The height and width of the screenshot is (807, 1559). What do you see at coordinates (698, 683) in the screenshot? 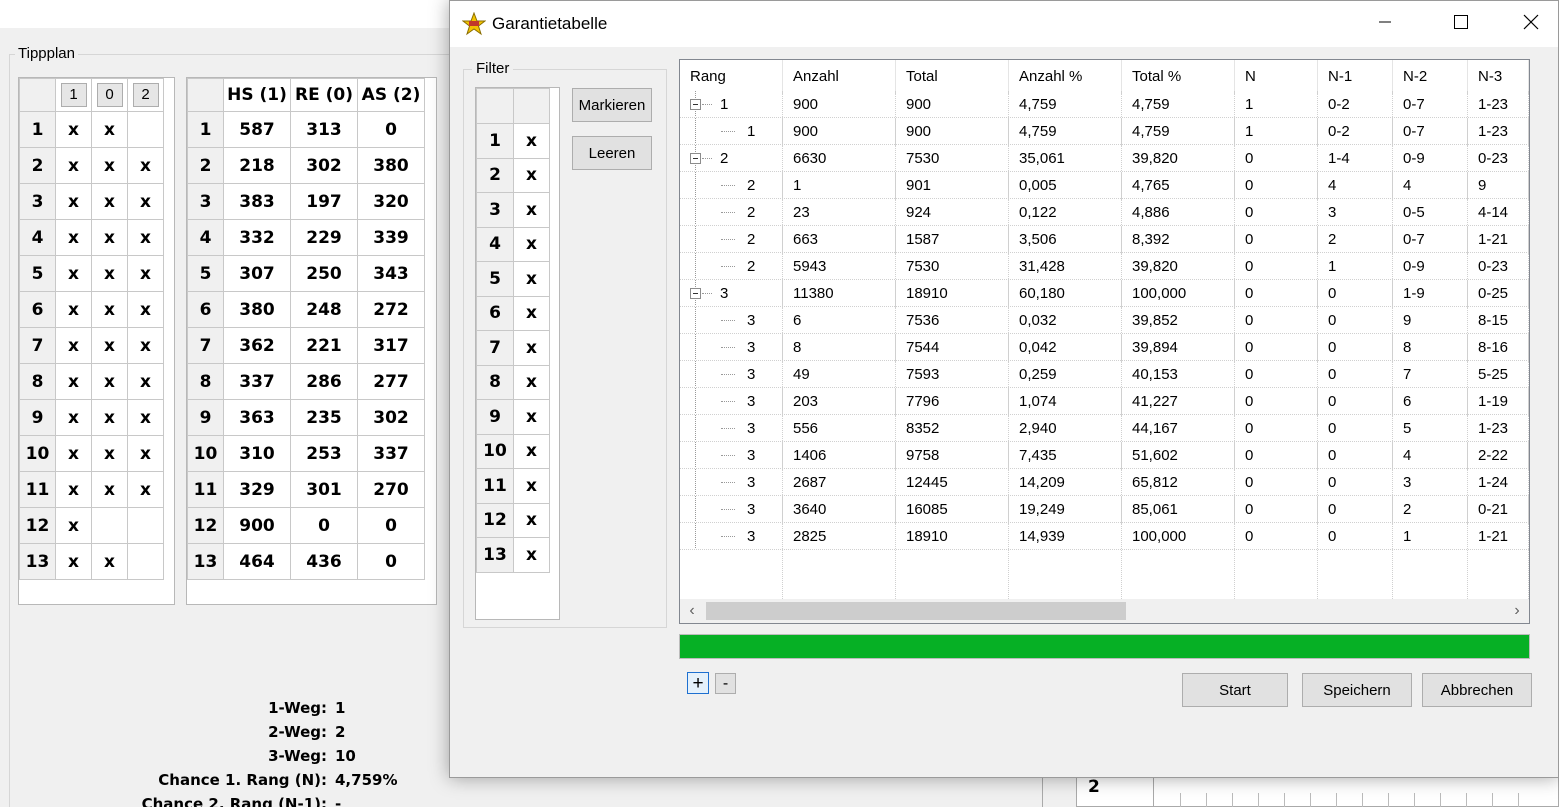
I see `expand-all-button: +` at bounding box center [698, 683].